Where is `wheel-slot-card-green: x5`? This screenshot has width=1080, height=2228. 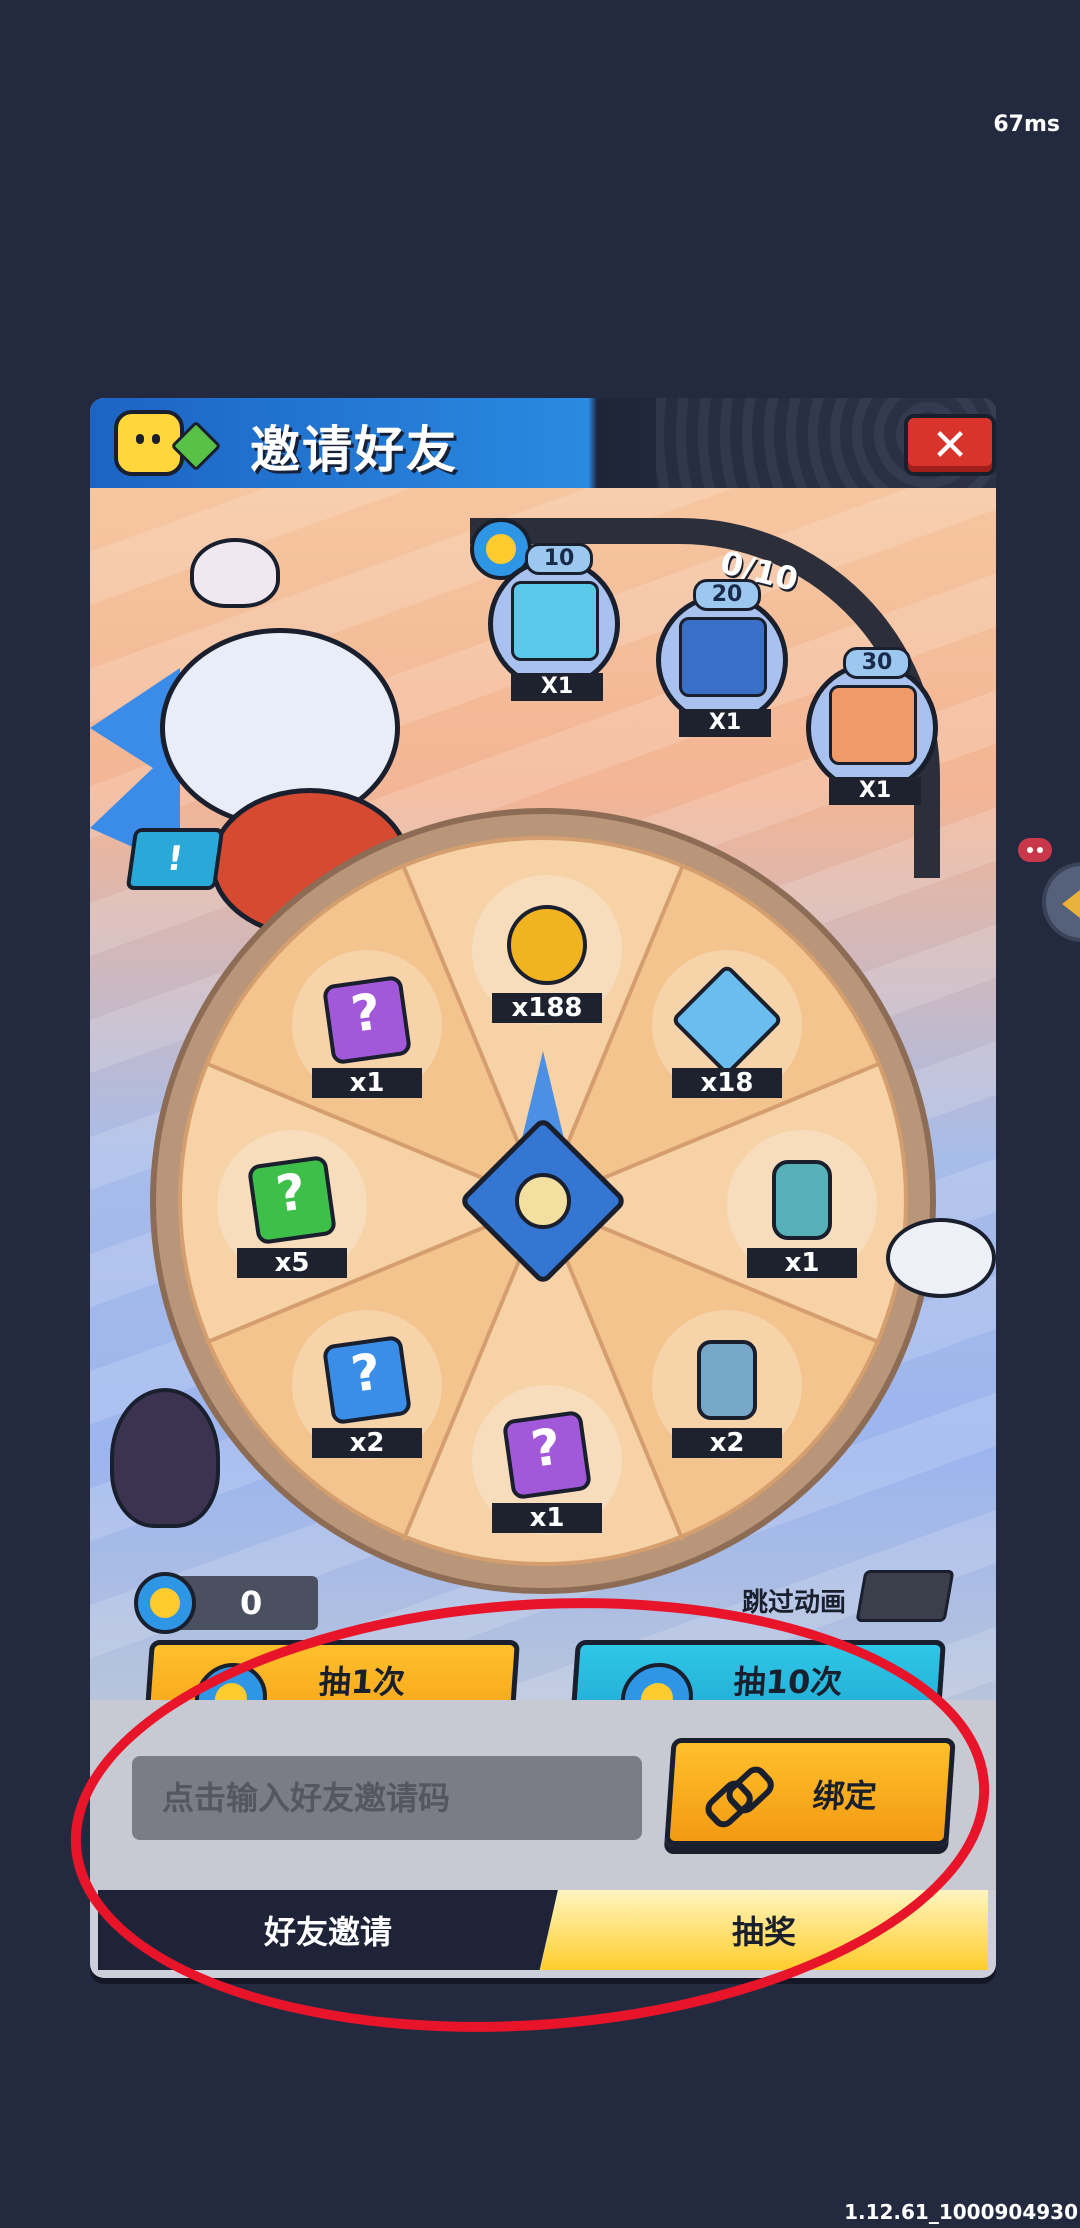
wheel-slot-card-green: x5 is located at coordinates (292, 1205).